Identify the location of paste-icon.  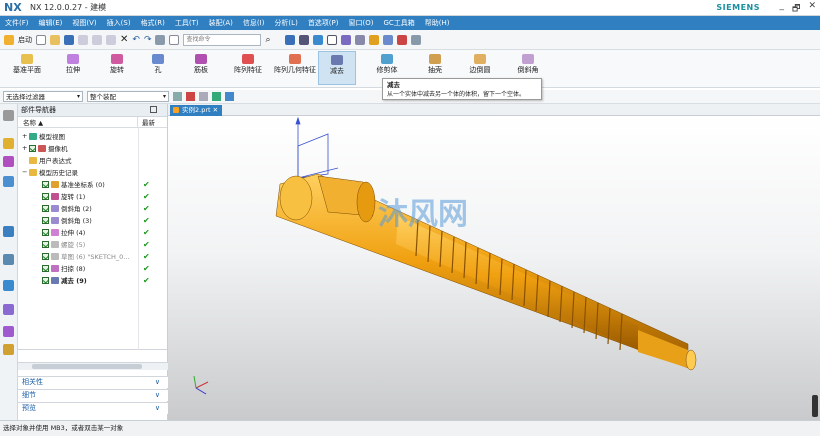
(111, 39).